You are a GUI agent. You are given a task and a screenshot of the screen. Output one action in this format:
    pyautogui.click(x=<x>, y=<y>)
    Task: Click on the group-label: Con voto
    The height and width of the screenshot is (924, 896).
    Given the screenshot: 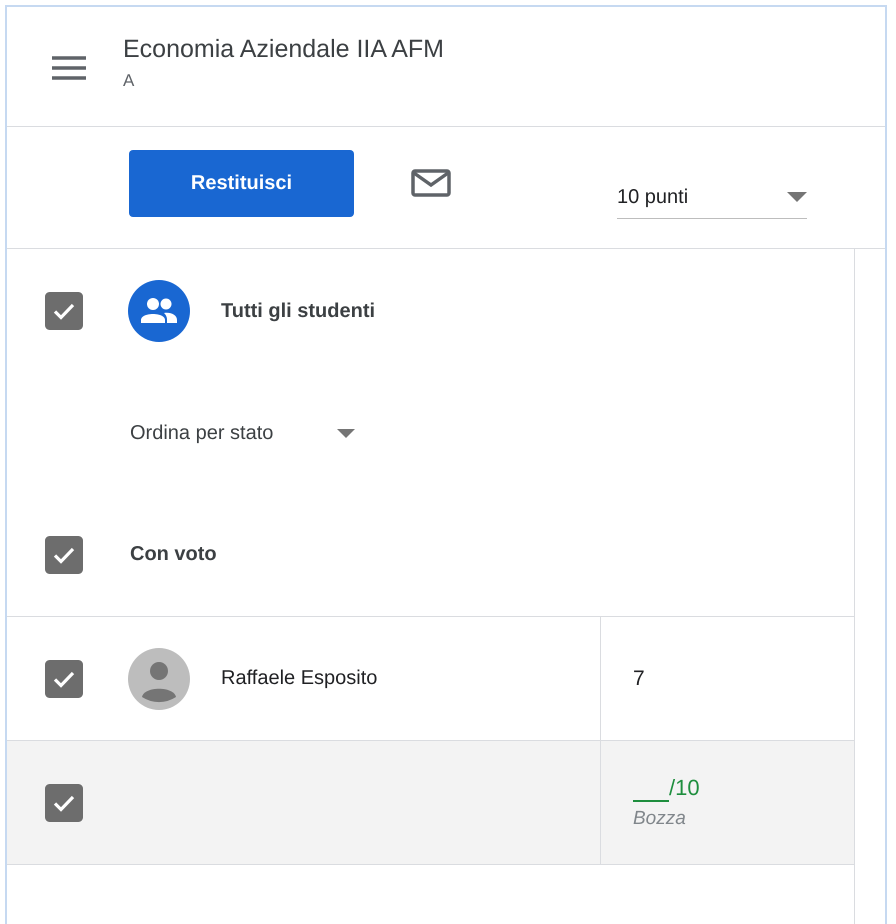 What is the action you would take?
    pyautogui.click(x=173, y=554)
    